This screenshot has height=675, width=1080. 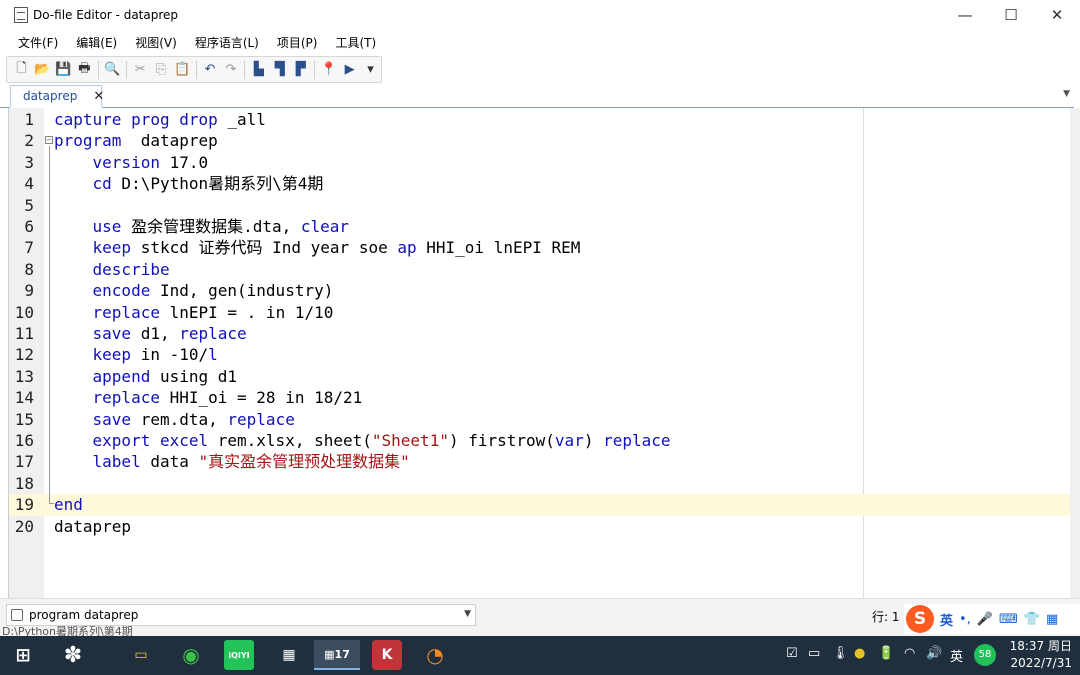 I want to click on code-line: 11 save d1, replace, so click(x=540, y=333).